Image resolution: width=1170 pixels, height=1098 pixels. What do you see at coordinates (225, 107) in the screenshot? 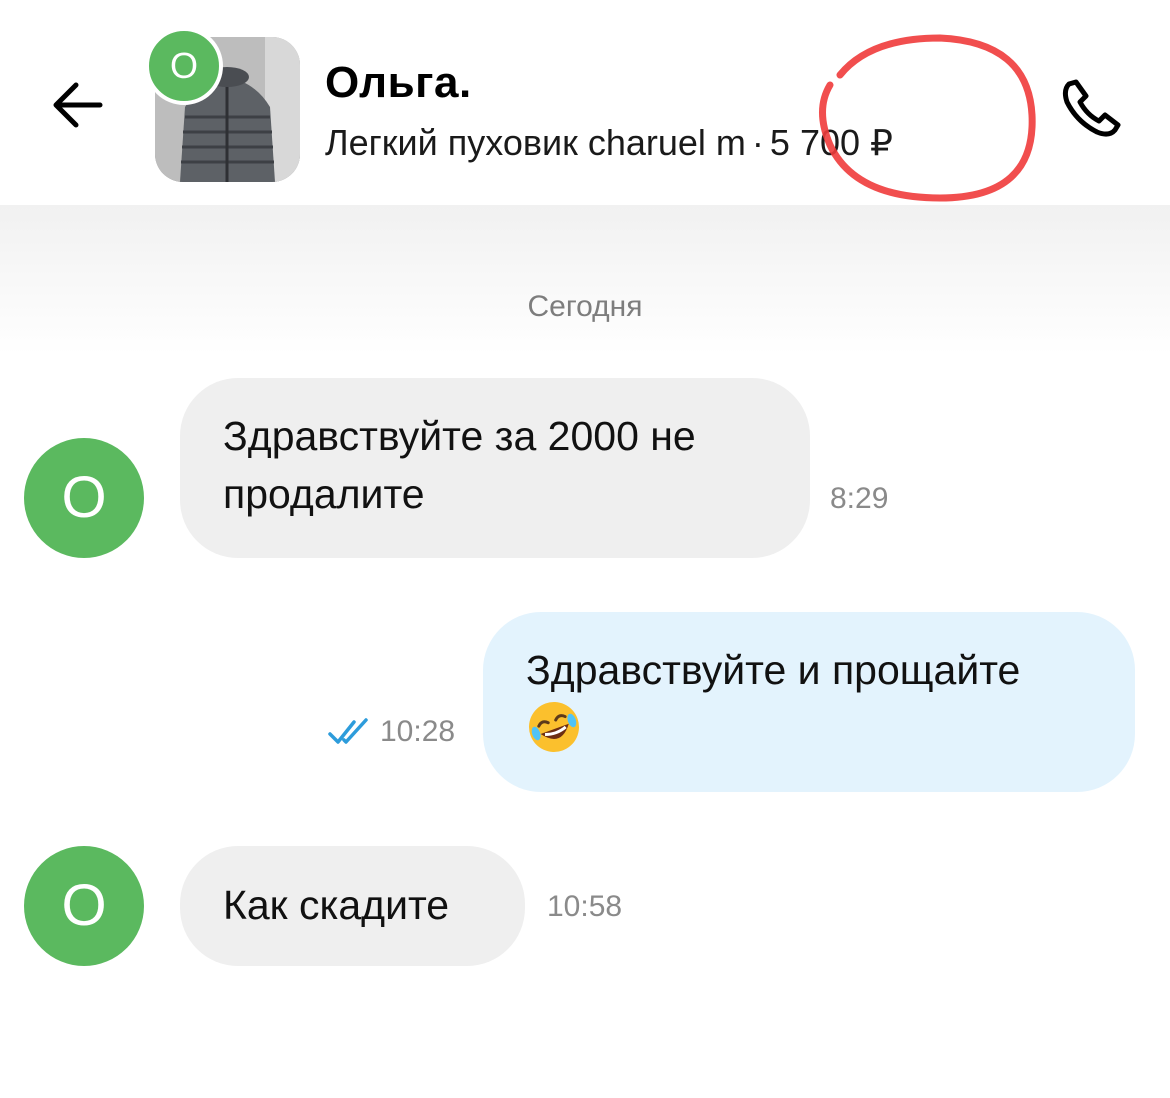
I see `listing-thumbnail: О` at bounding box center [225, 107].